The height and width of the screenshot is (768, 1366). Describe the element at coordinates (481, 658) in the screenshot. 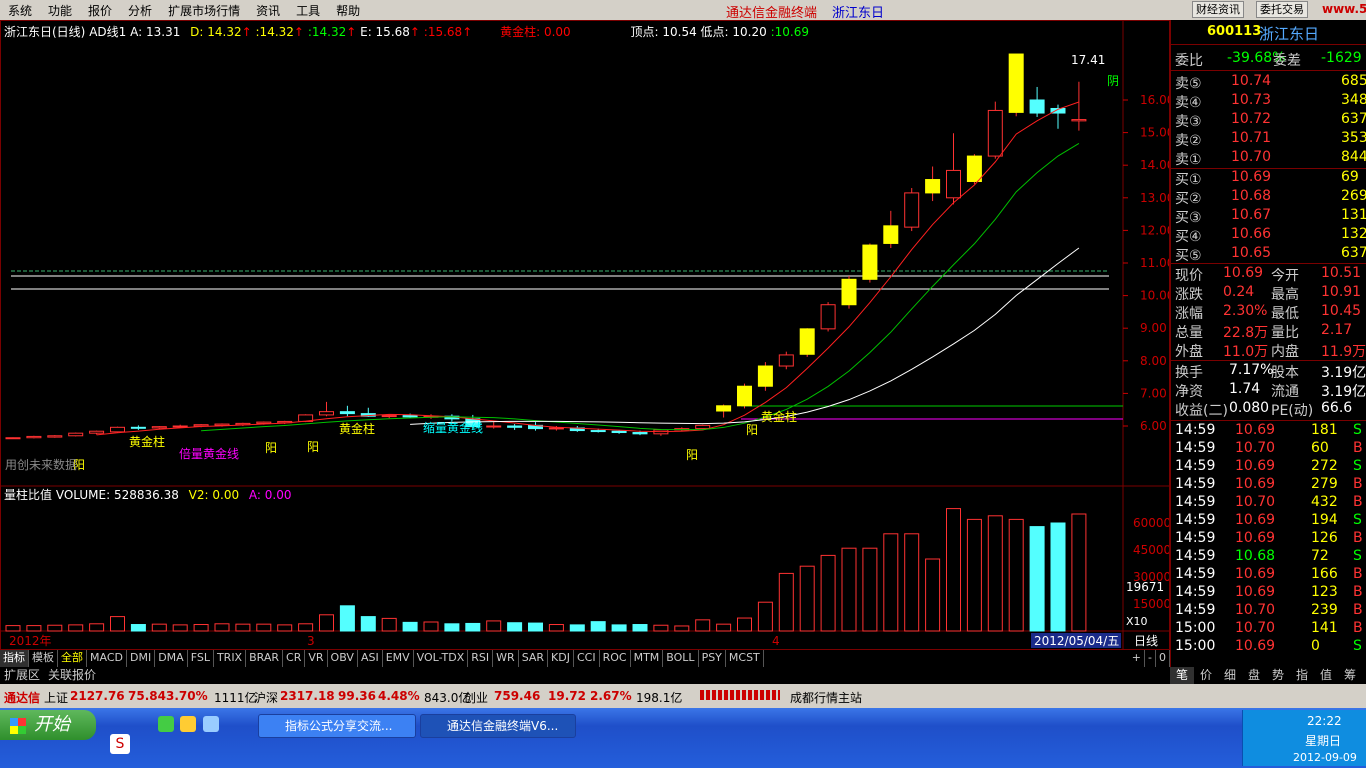

I see `indicator-tab: RSI` at that location.